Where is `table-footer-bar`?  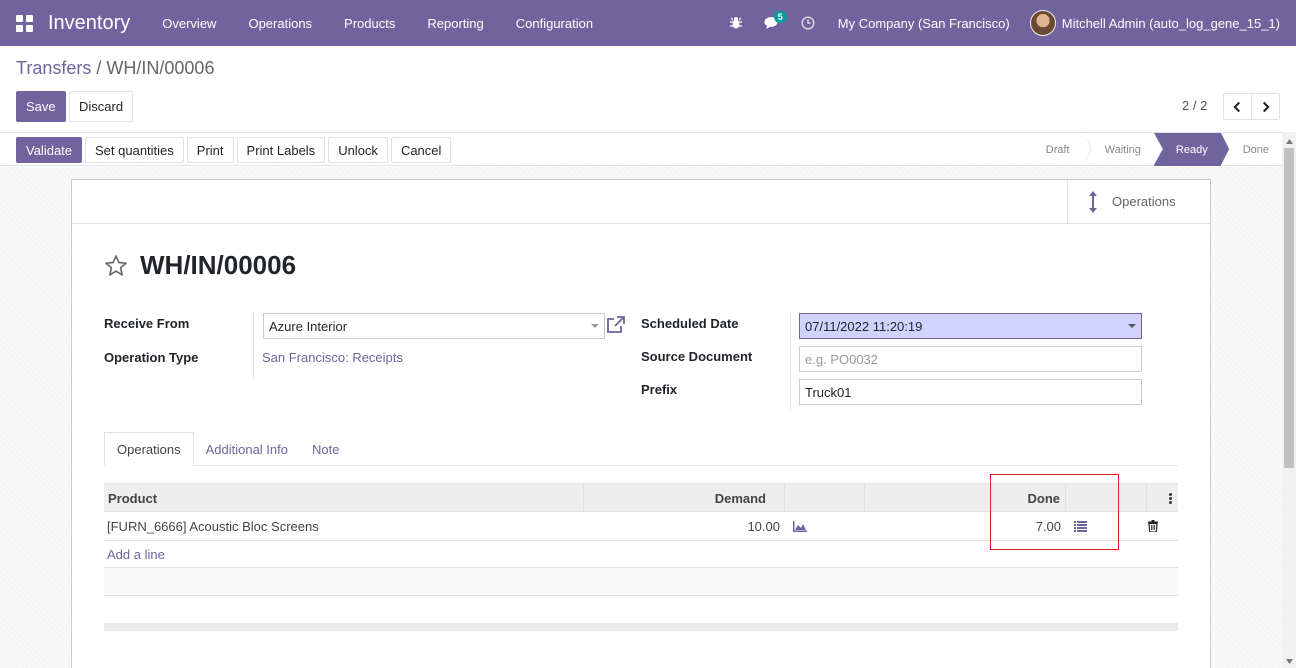 table-footer-bar is located at coordinates (641, 627).